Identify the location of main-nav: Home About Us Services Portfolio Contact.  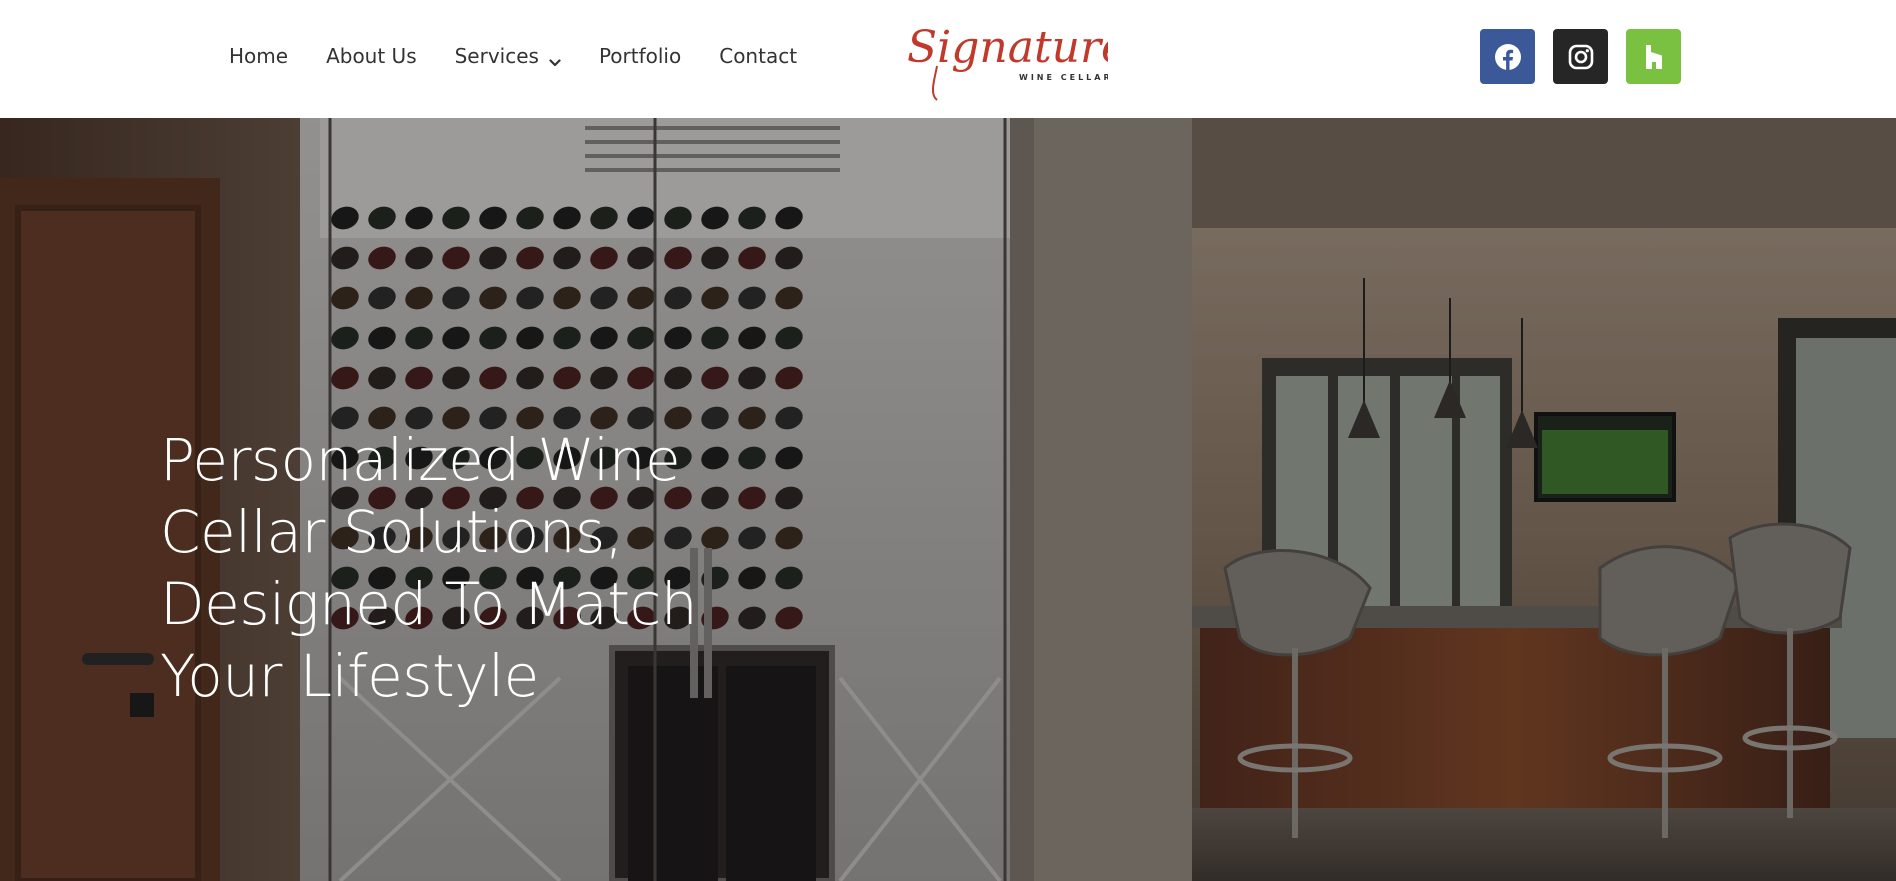
(532, 56).